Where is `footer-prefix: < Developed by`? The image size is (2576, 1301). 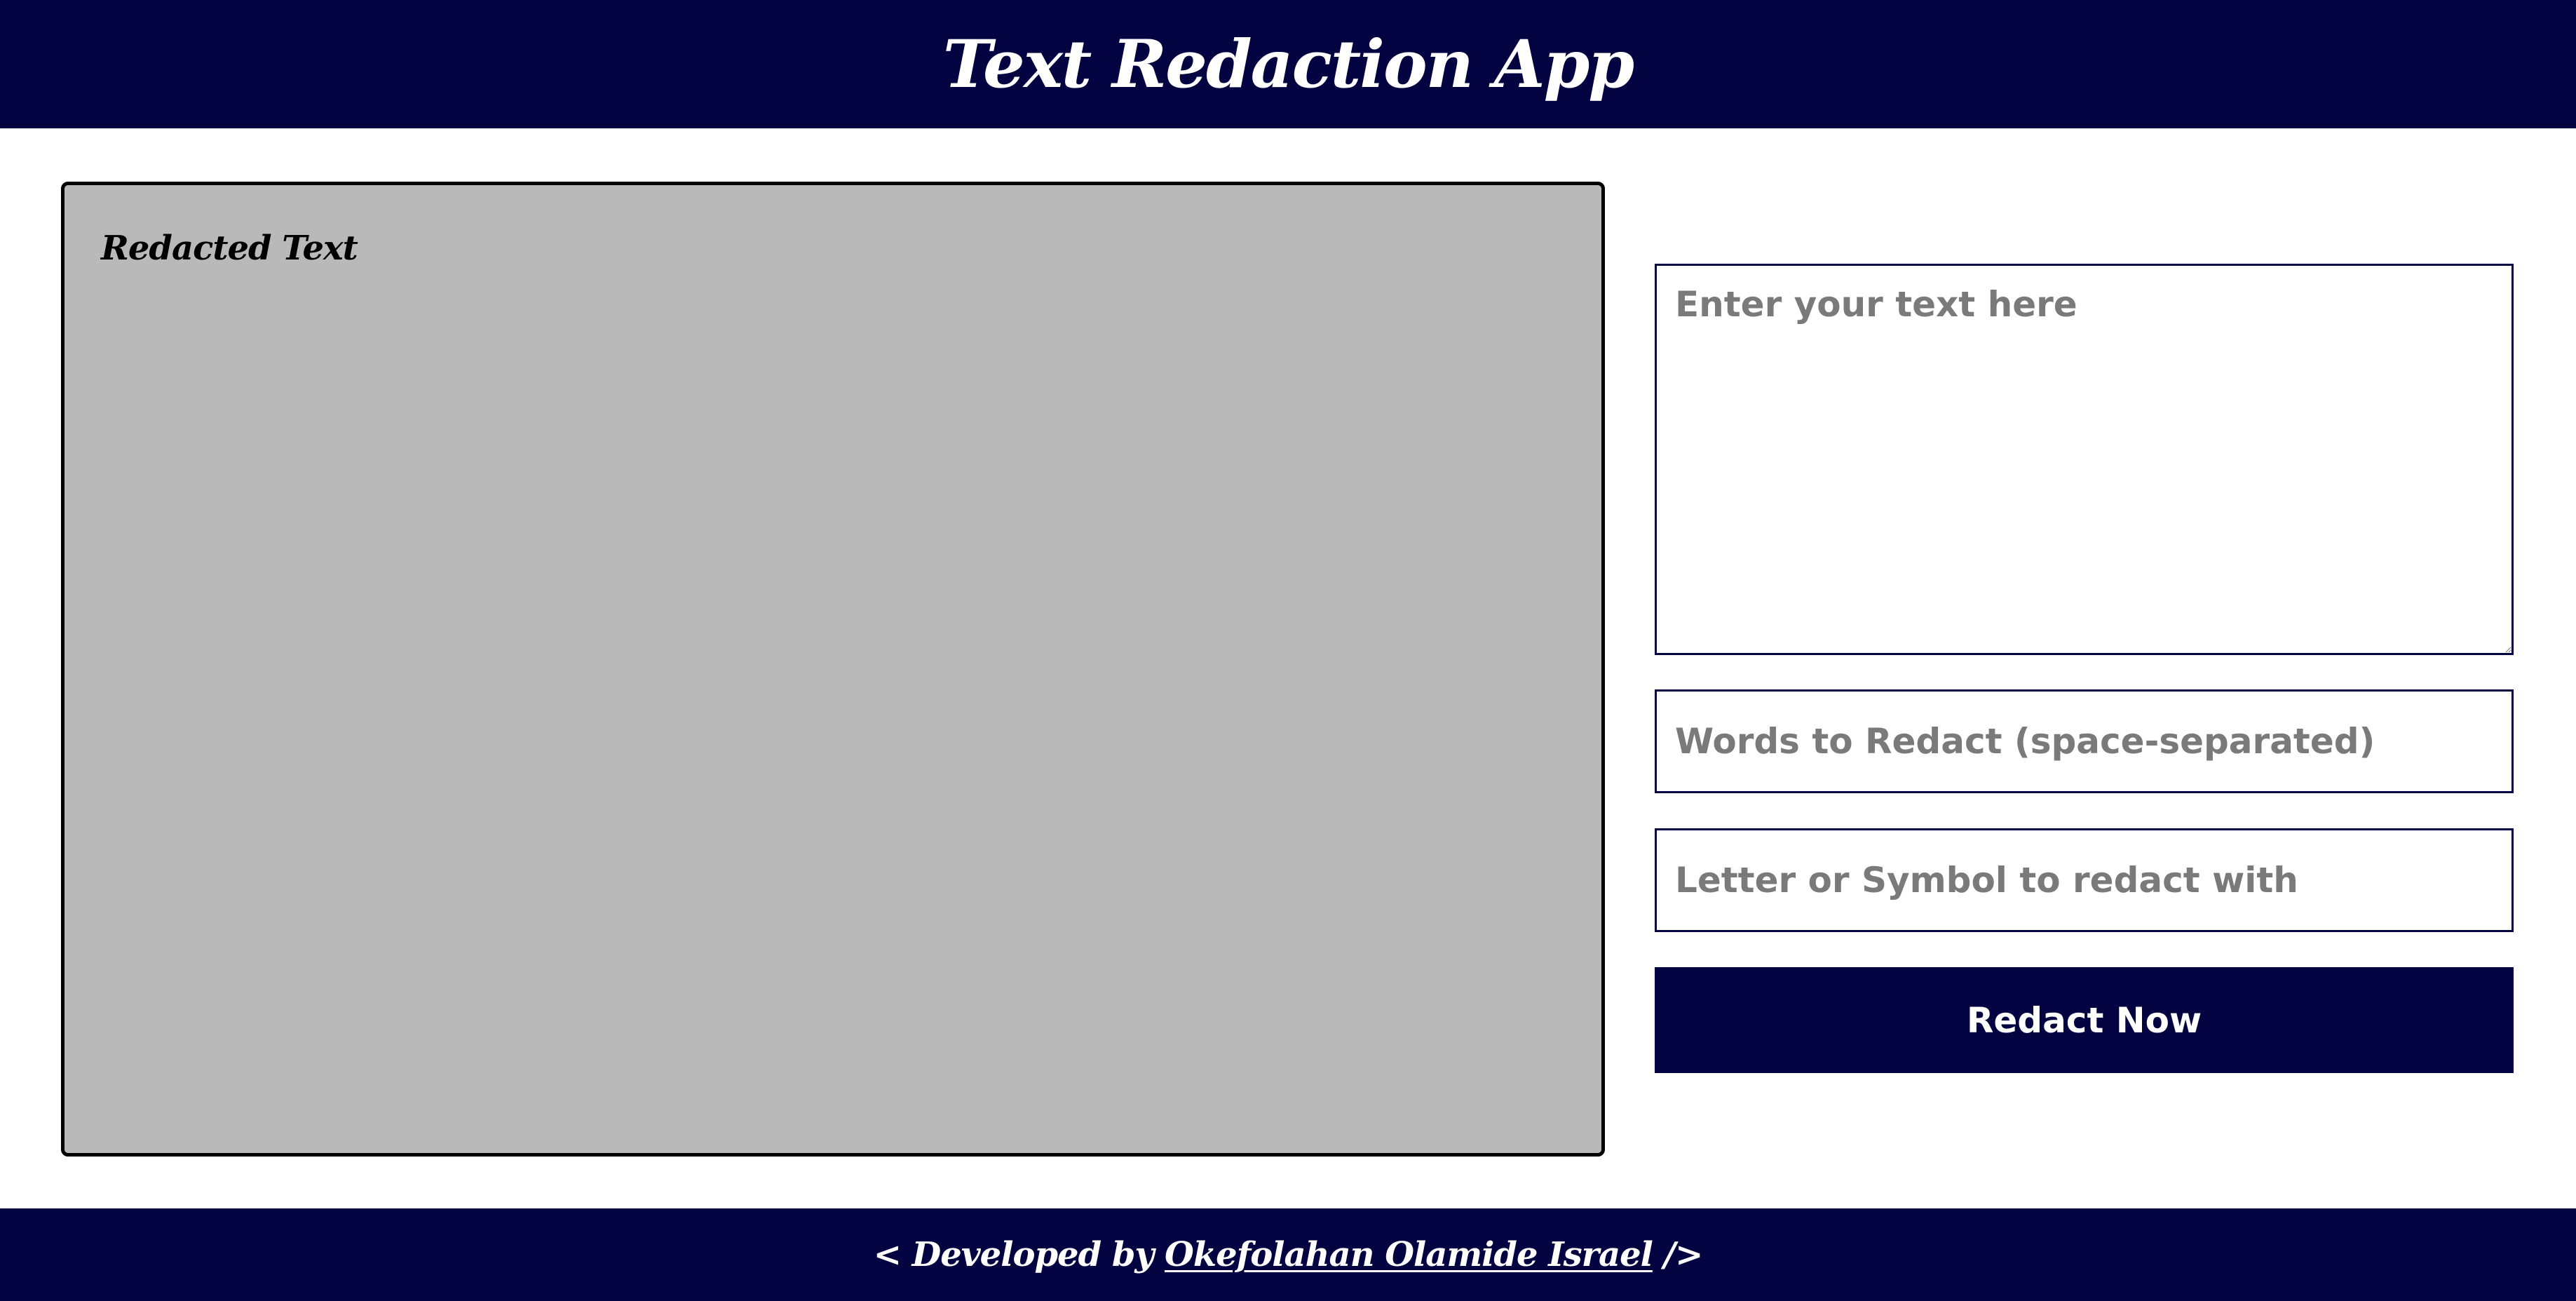
footer-prefix: < Developed by is located at coordinates (1019, 1254).